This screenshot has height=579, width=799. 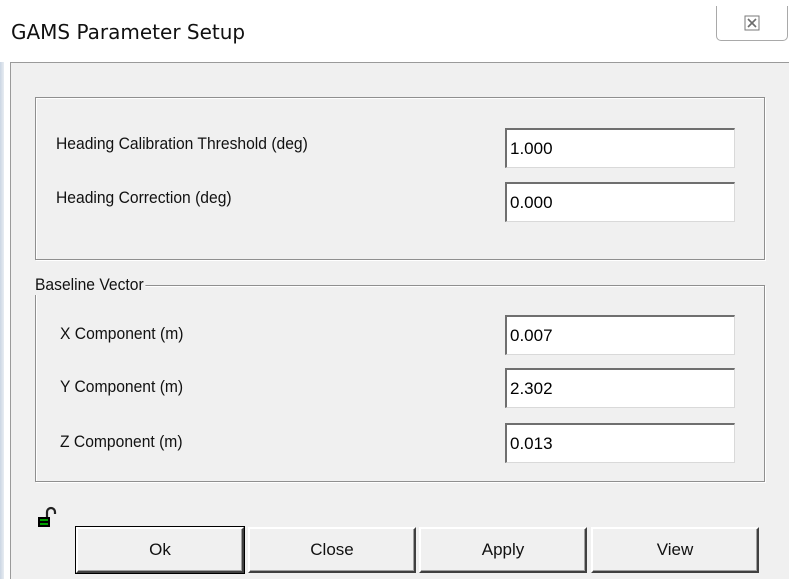 What do you see at coordinates (121, 441) in the screenshot?
I see `z-component-label: Z Component (m)` at bounding box center [121, 441].